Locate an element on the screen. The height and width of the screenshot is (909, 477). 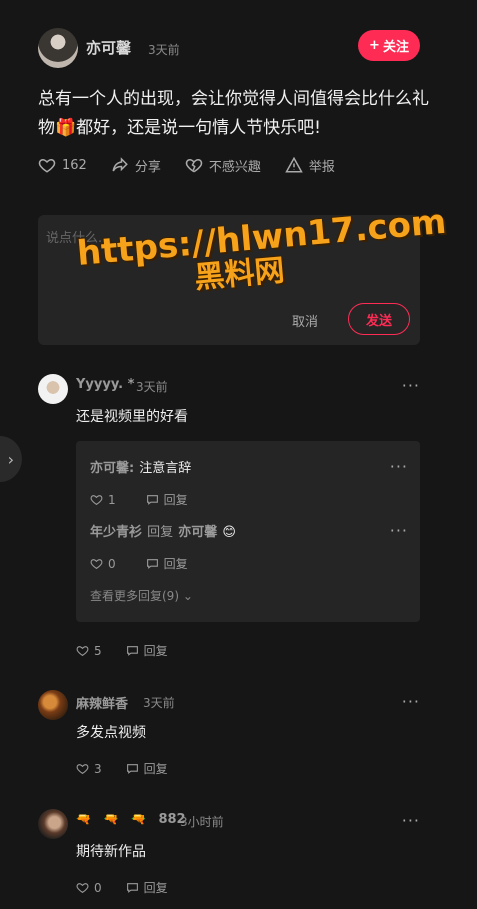
side-panel-toggle: › is located at coordinates (11, 459).